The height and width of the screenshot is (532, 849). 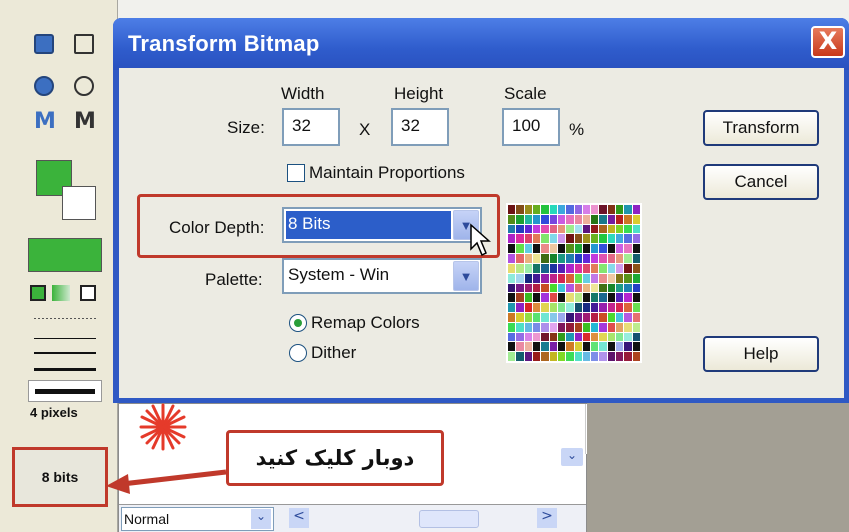 I want to click on shape-outline-tool-icon: M, so click(x=85, y=122).